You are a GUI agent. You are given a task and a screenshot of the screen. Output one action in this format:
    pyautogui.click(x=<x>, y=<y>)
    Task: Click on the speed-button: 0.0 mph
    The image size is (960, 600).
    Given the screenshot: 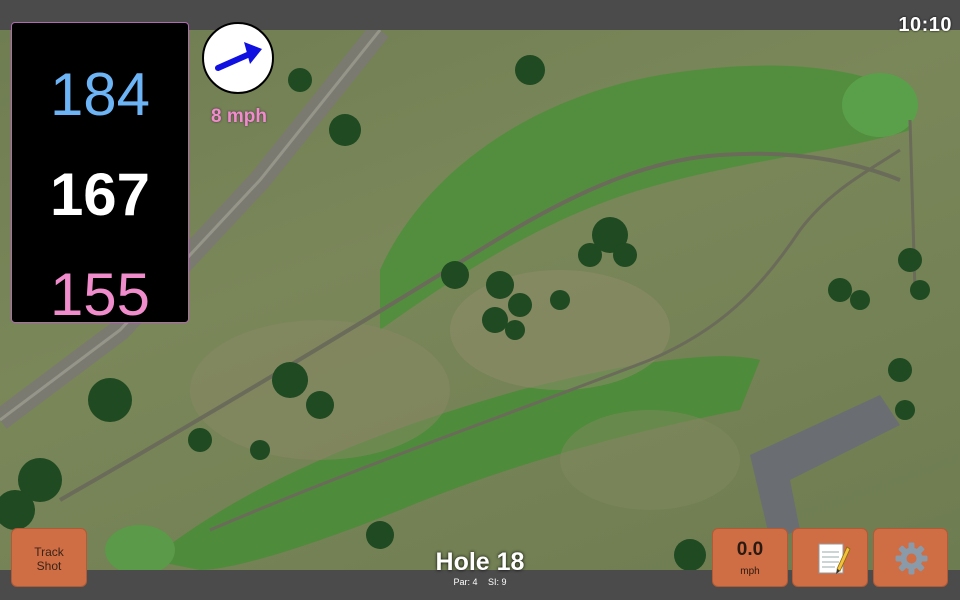 What is the action you would take?
    pyautogui.click(x=750, y=557)
    